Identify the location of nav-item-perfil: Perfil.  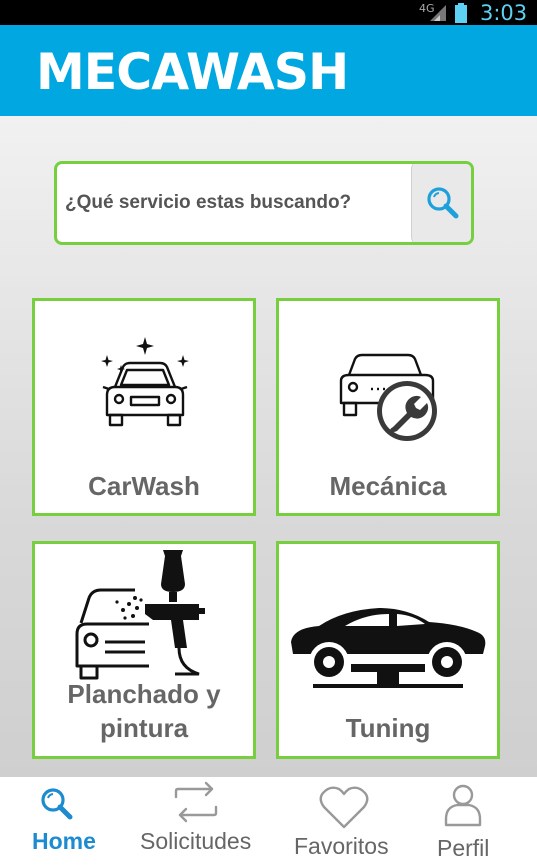
(478, 821).